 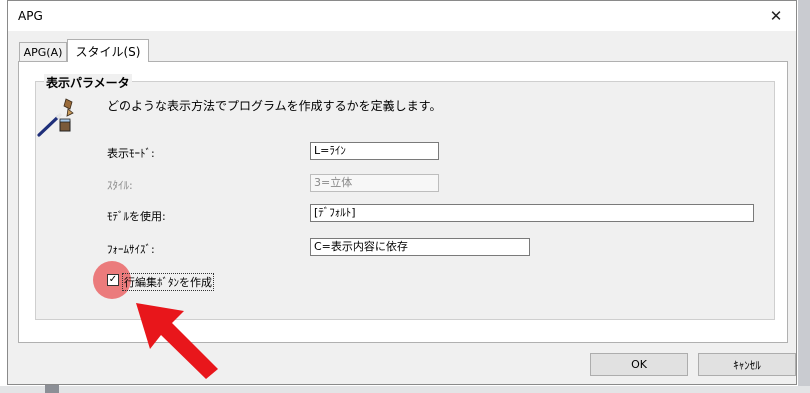 What do you see at coordinates (108, 50) in the screenshot?
I see `tab-style: スタイル(S)` at bounding box center [108, 50].